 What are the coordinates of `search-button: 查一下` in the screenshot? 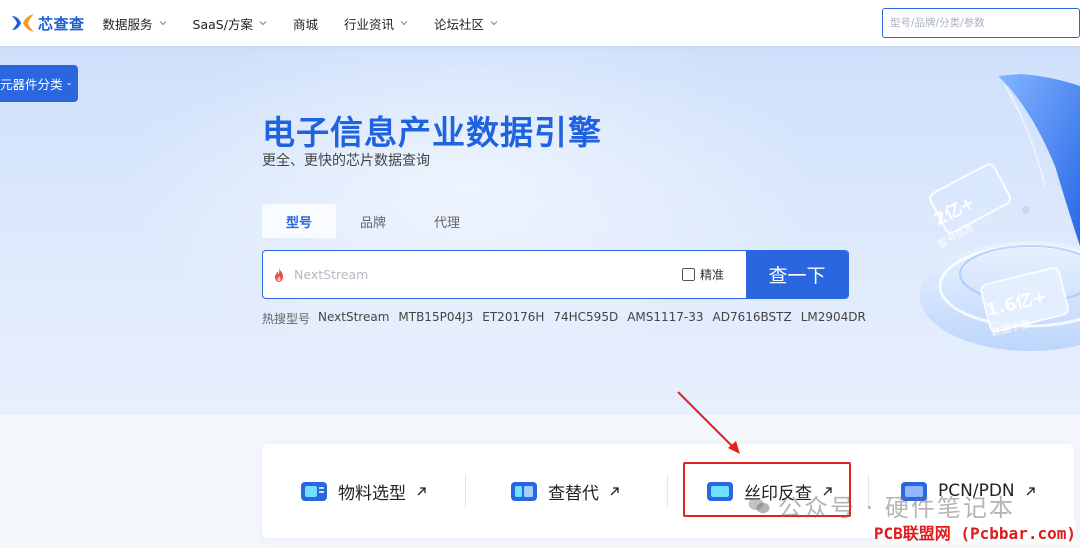 It's located at (797, 274).